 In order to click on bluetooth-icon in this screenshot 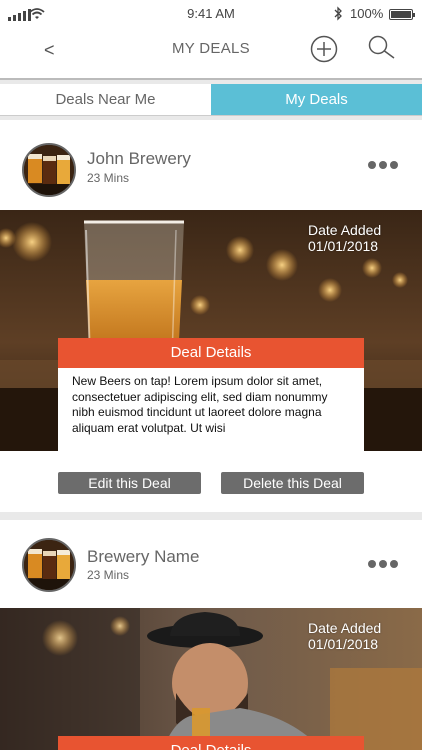, I will do `click(338, 13)`.